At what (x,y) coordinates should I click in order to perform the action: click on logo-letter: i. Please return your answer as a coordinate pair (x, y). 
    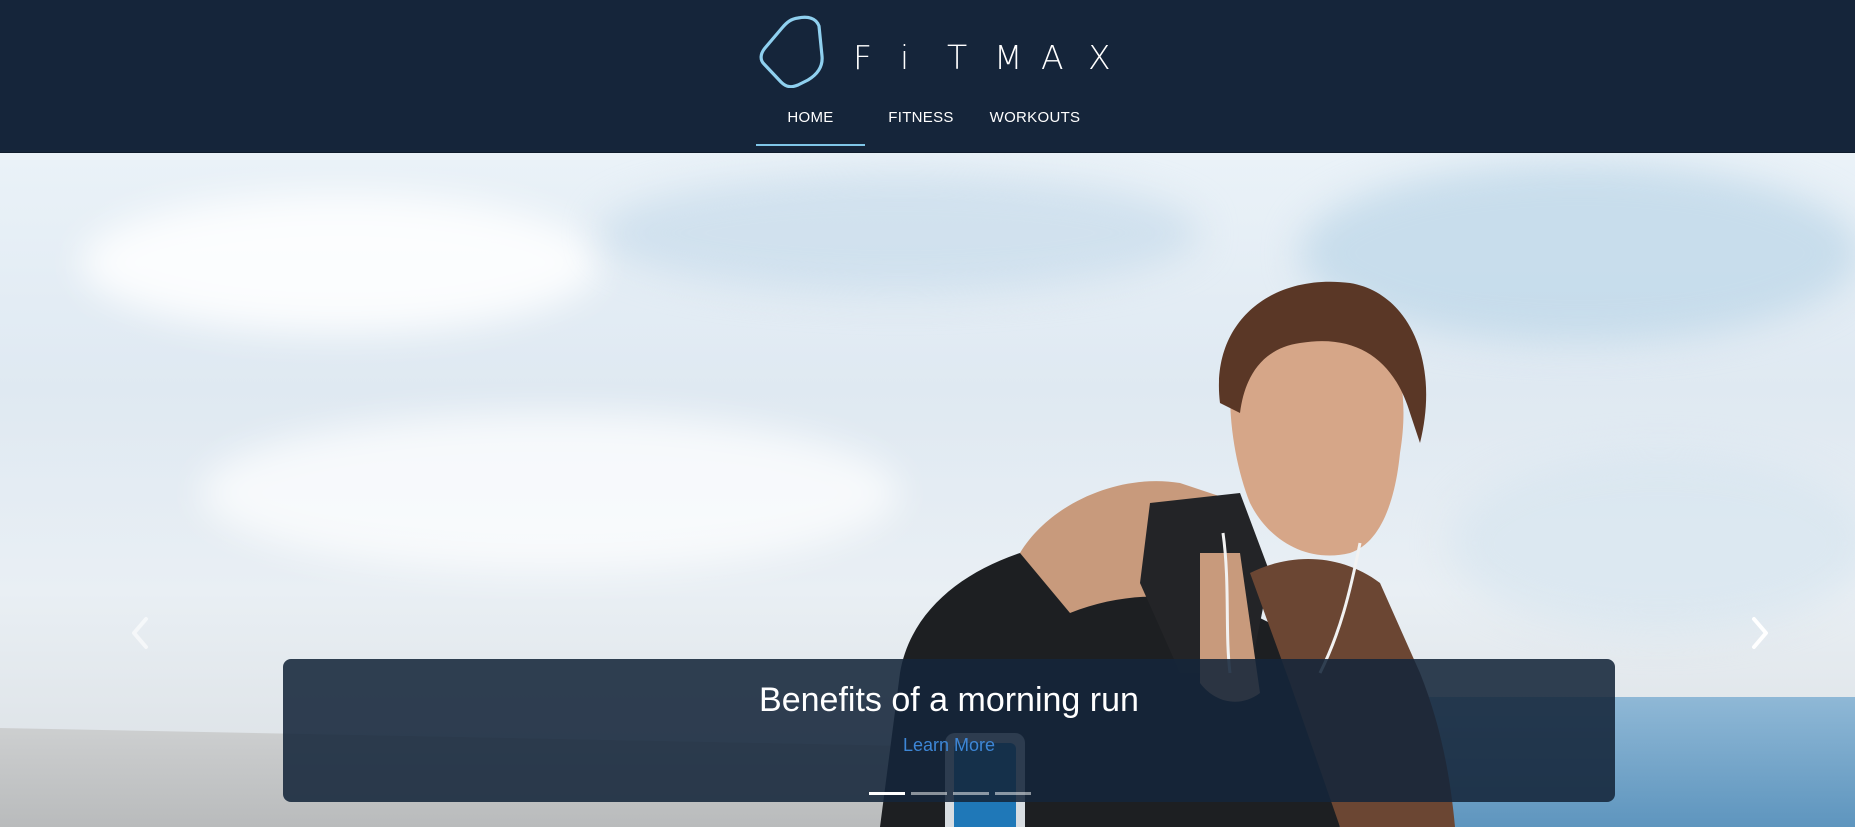
    Looking at the image, I should click on (905, 57).